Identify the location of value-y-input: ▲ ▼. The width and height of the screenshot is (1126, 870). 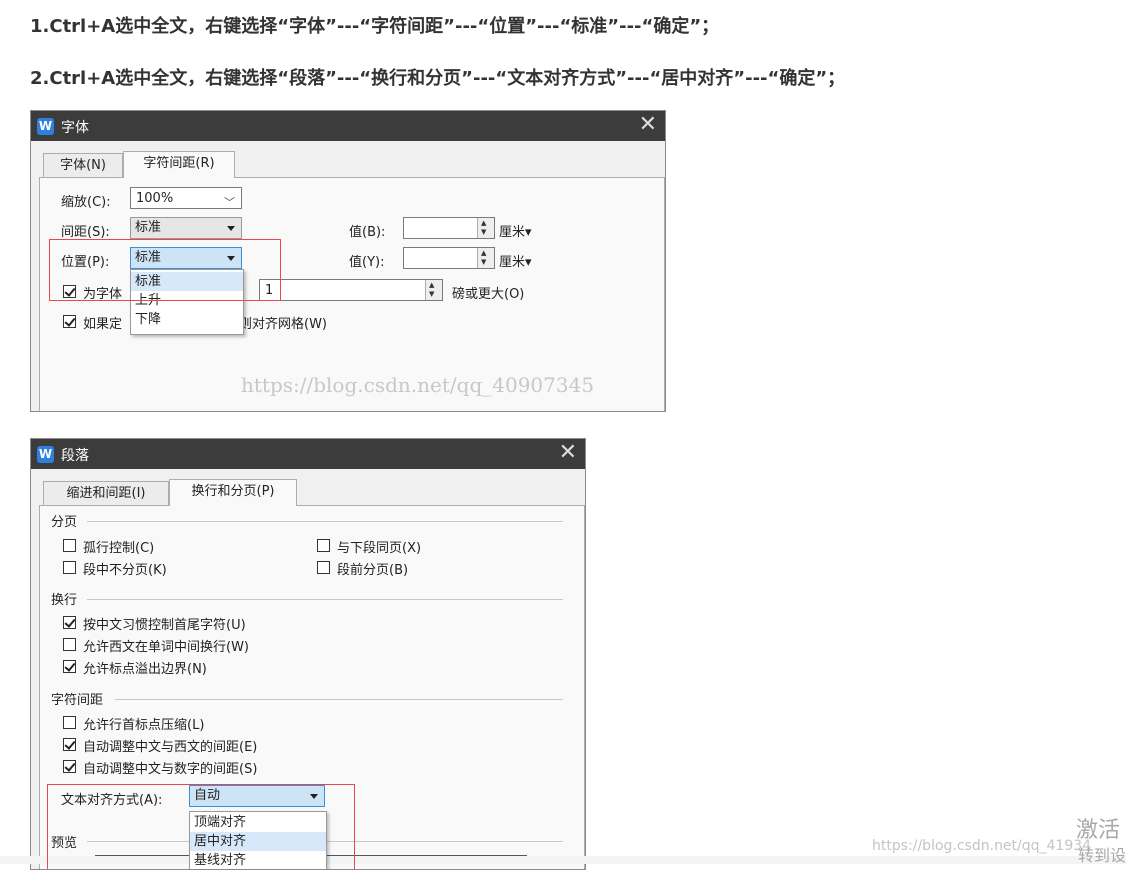
(449, 258).